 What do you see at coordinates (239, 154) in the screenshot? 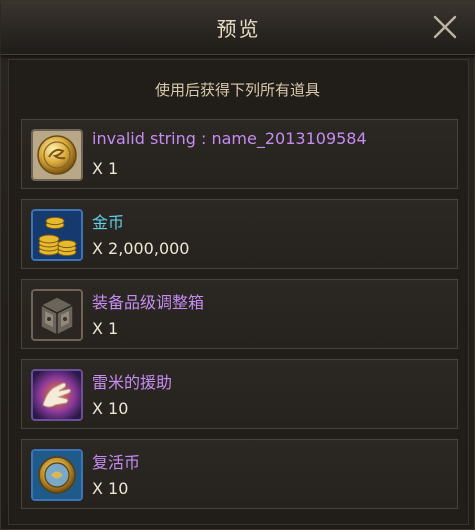
I see `reward-item: invalid string : name_2013109584 X 1` at bounding box center [239, 154].